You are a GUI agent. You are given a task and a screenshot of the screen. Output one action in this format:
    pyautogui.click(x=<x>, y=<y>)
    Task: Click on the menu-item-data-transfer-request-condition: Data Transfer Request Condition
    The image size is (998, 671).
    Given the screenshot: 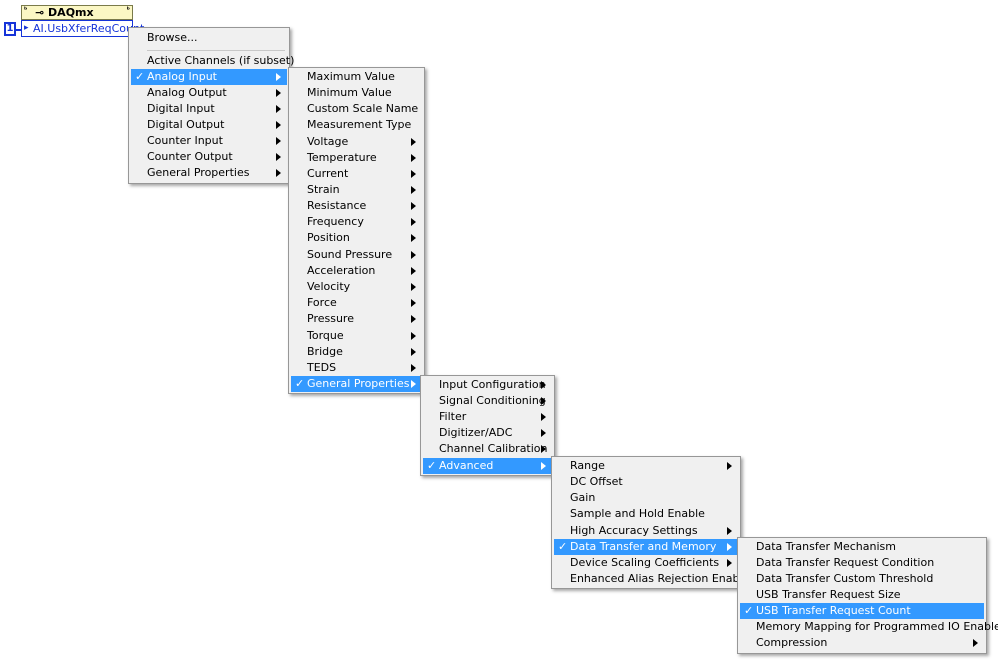 What is the action you would take?
    pyautogui.click(x=862, y=563)
    